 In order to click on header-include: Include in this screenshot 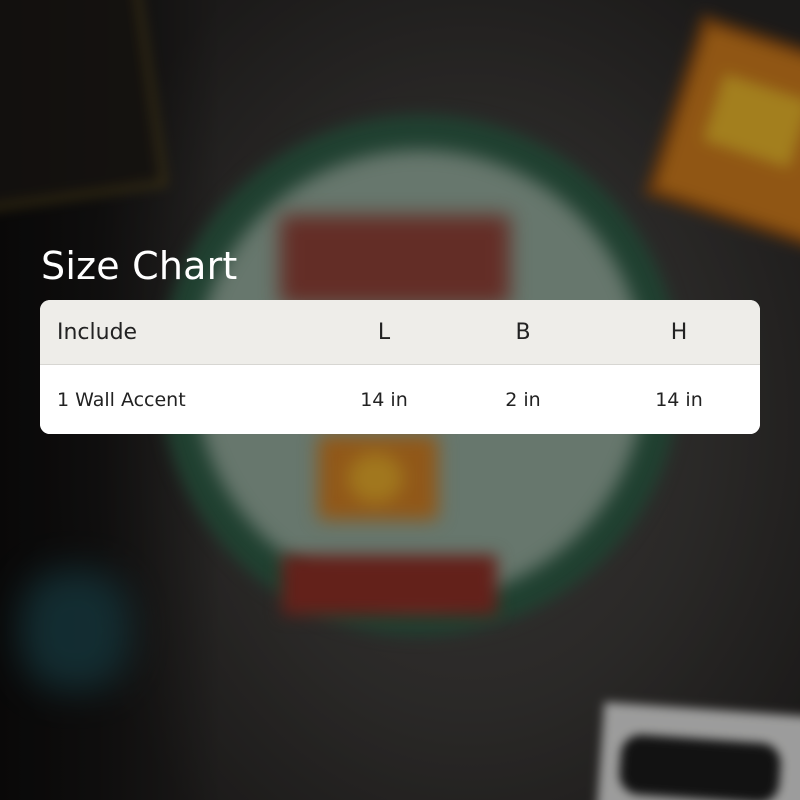, I will do `click(97, 332)`.